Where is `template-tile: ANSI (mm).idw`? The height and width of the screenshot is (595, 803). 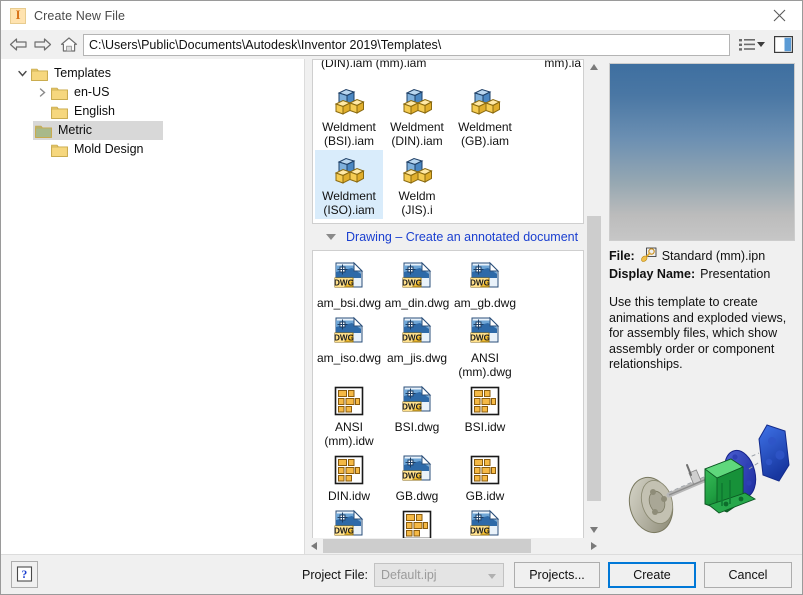
template-tile: ANSI (mm).idw is located at coordinates (349, 415).